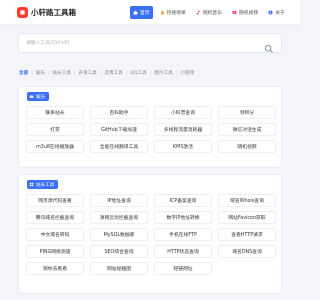  Describe the element at coordinates (55, 129) in the screenshot. I see `tool-item: 打赏` at that location.